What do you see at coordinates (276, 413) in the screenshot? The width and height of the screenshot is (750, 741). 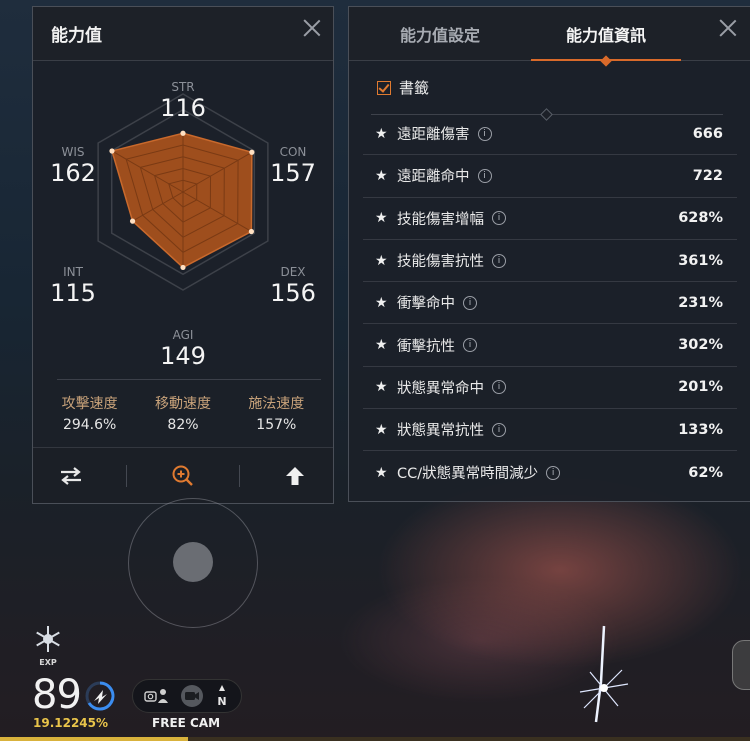 I see `speed-cast: 施法速度 157%` at bounding box center [276, 413].